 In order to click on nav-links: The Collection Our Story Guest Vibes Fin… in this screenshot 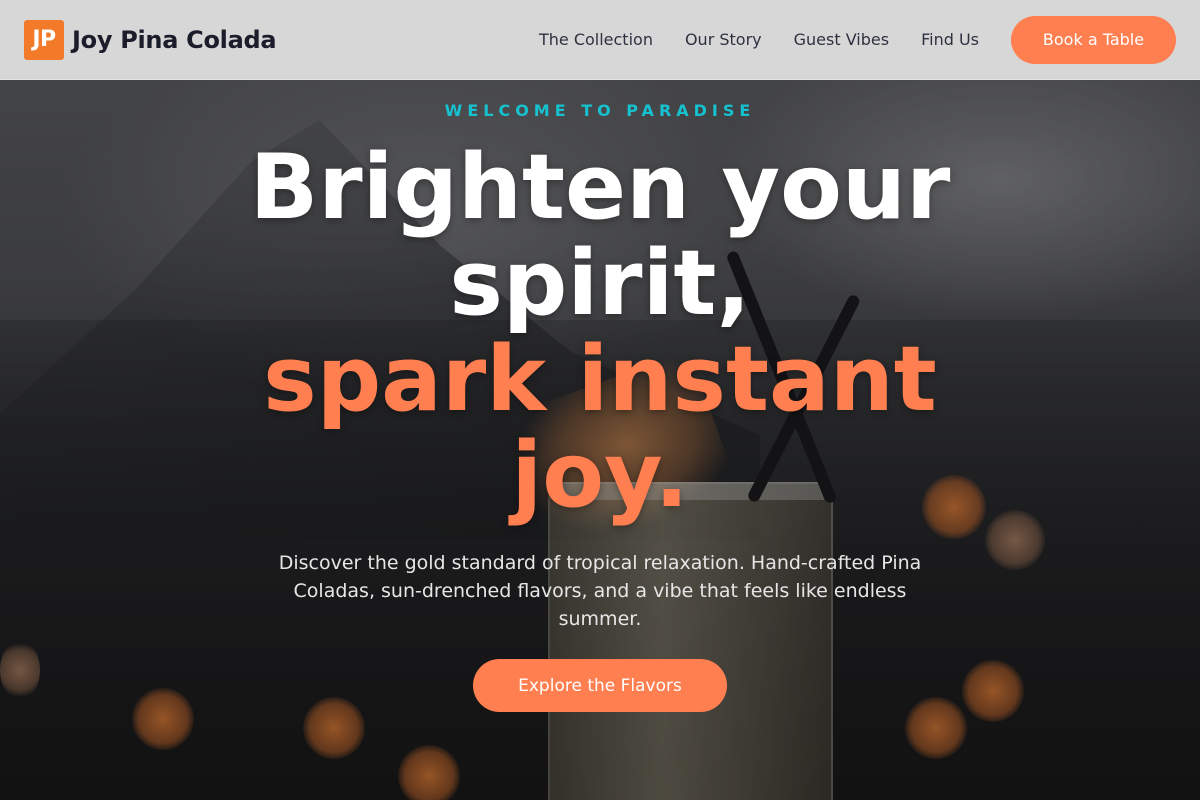, I will do `click(759, 39)`.